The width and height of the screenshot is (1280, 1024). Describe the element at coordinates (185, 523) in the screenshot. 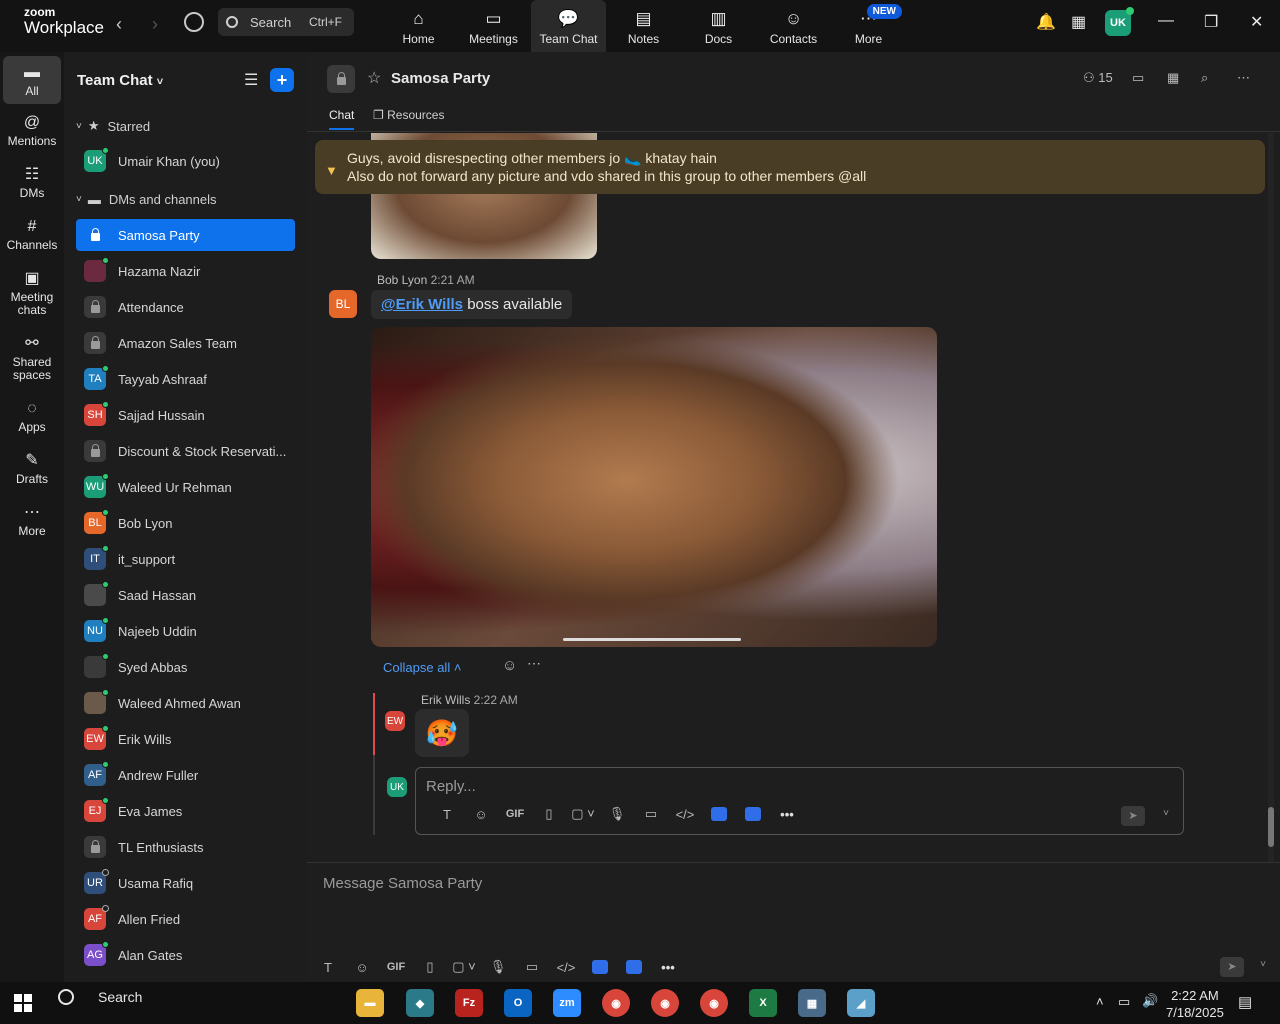

I see `sidebar-item: BL Bob Lyon` at that location.